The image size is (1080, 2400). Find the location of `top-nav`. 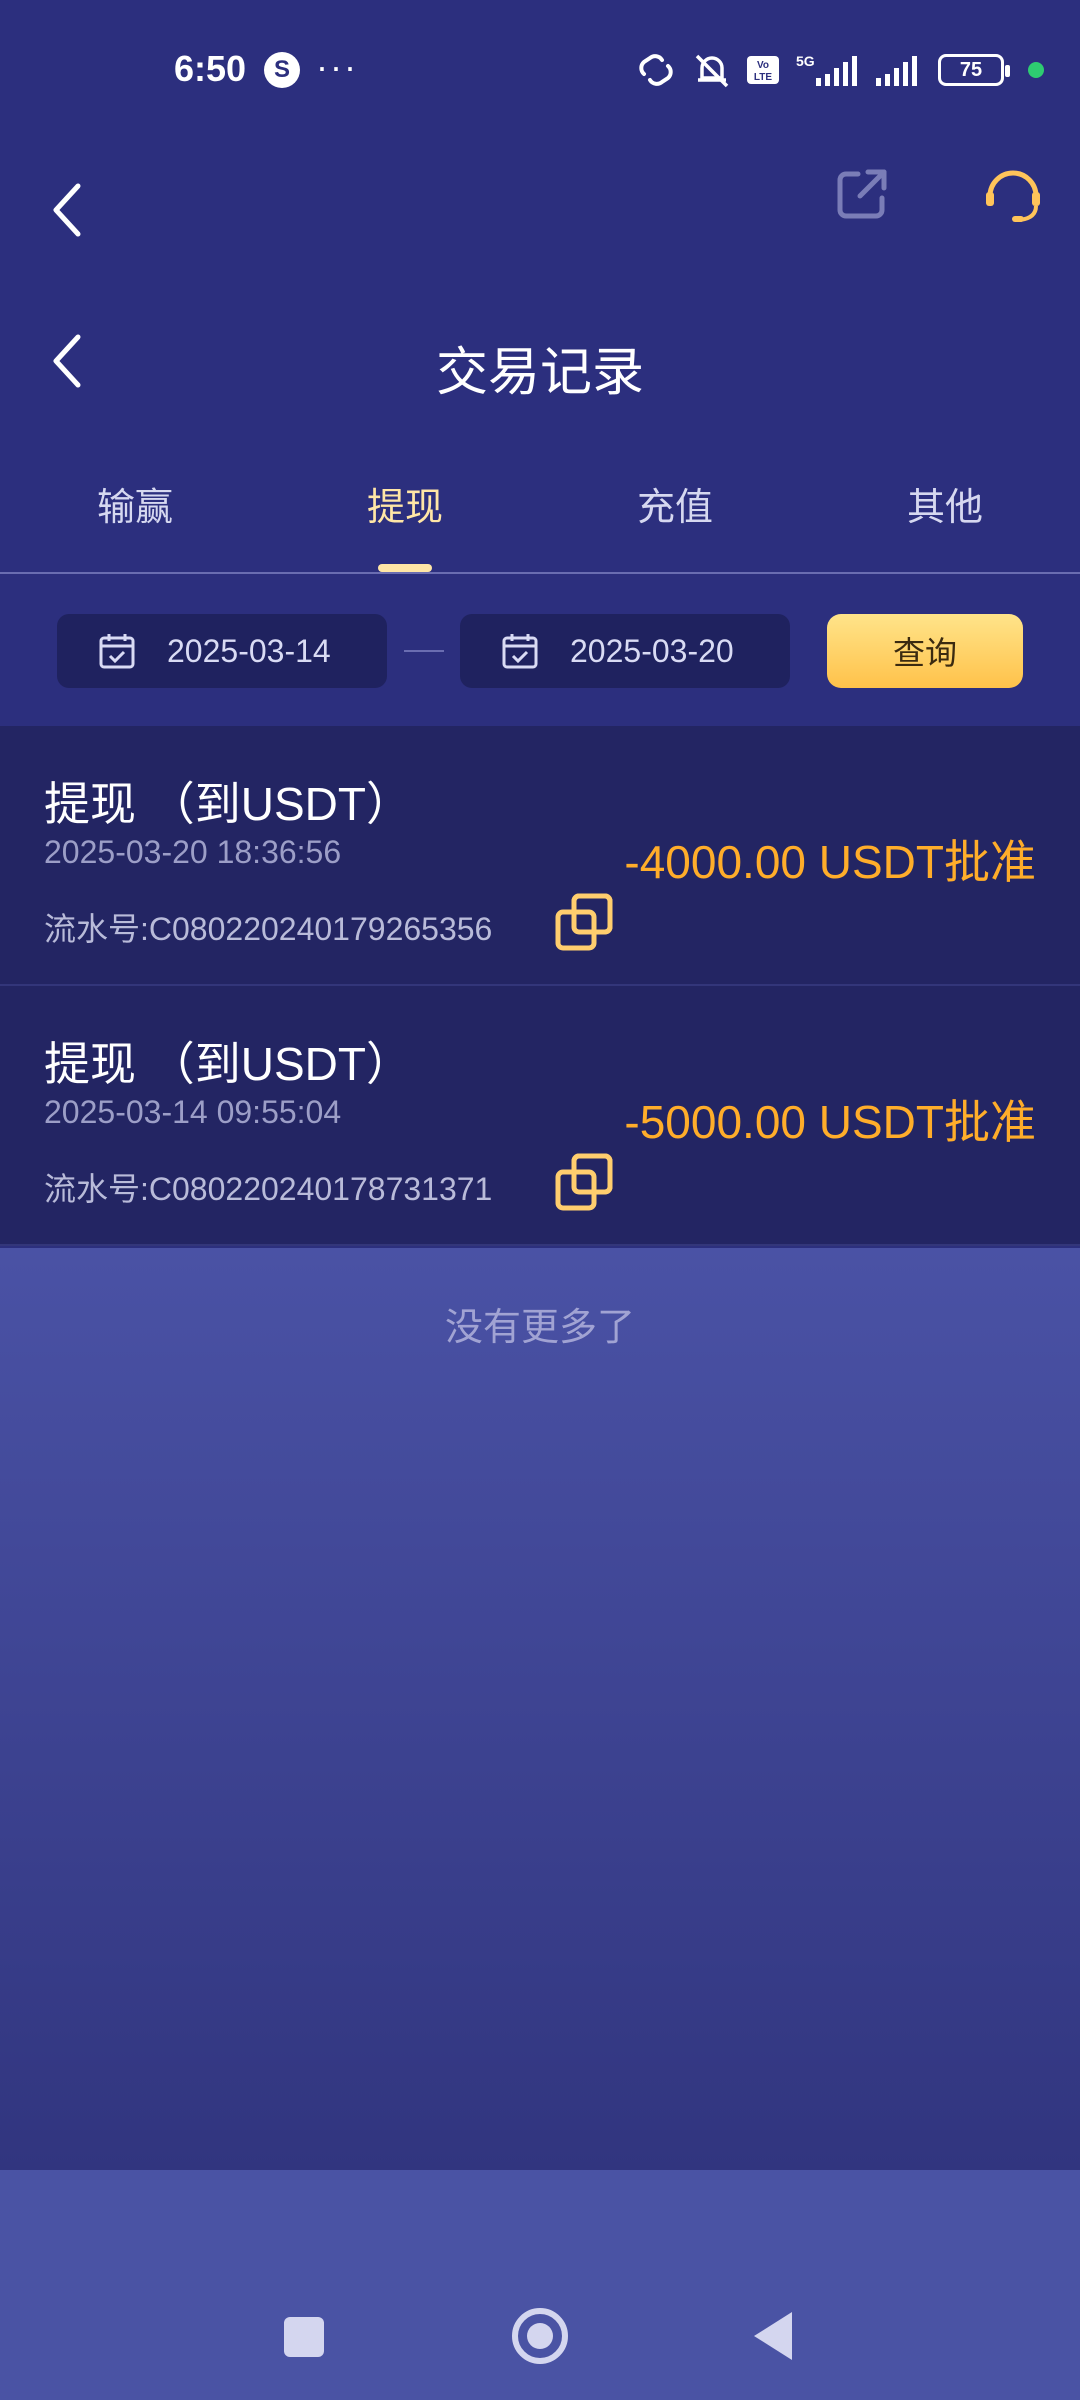

top-nav is located at coordinates (540, 215).